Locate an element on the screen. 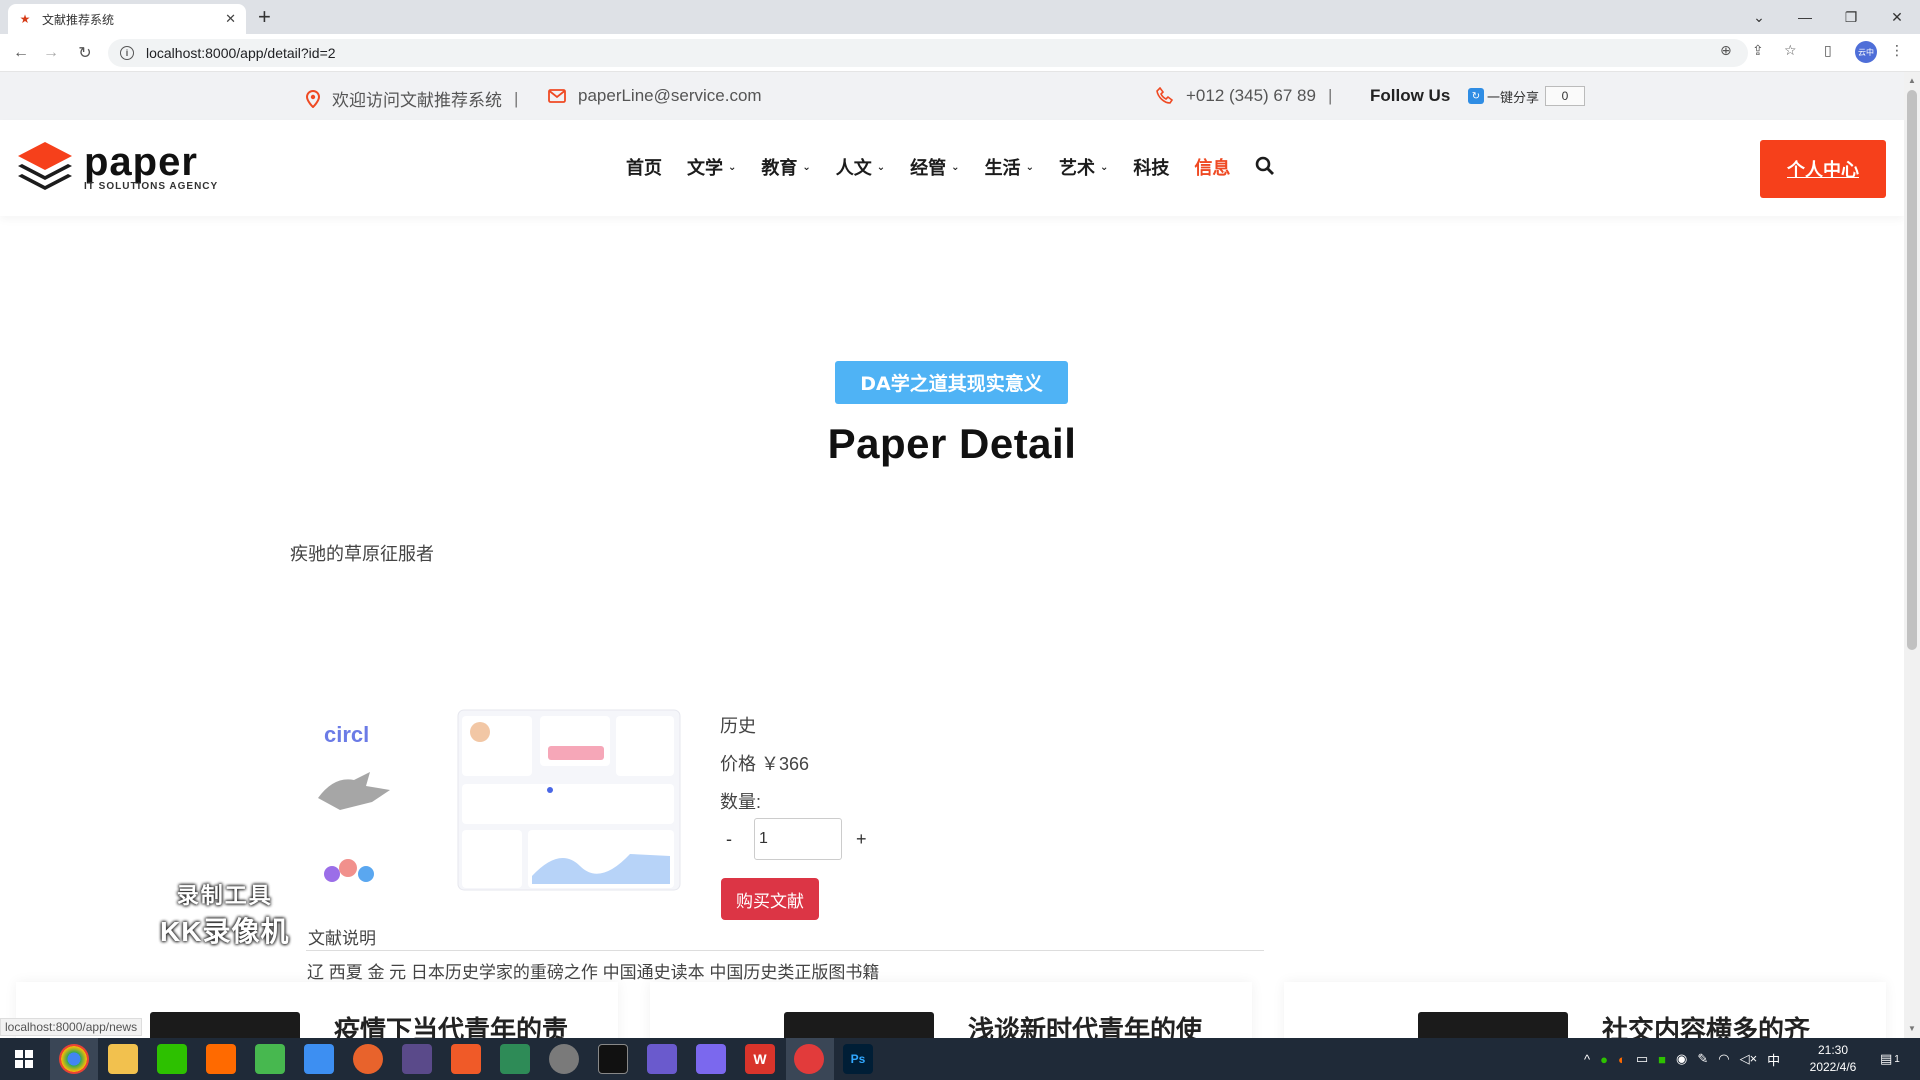 The image size is (1920, 1080). tray-search-icon: ◐ is located at coordinates (1622, 1059).